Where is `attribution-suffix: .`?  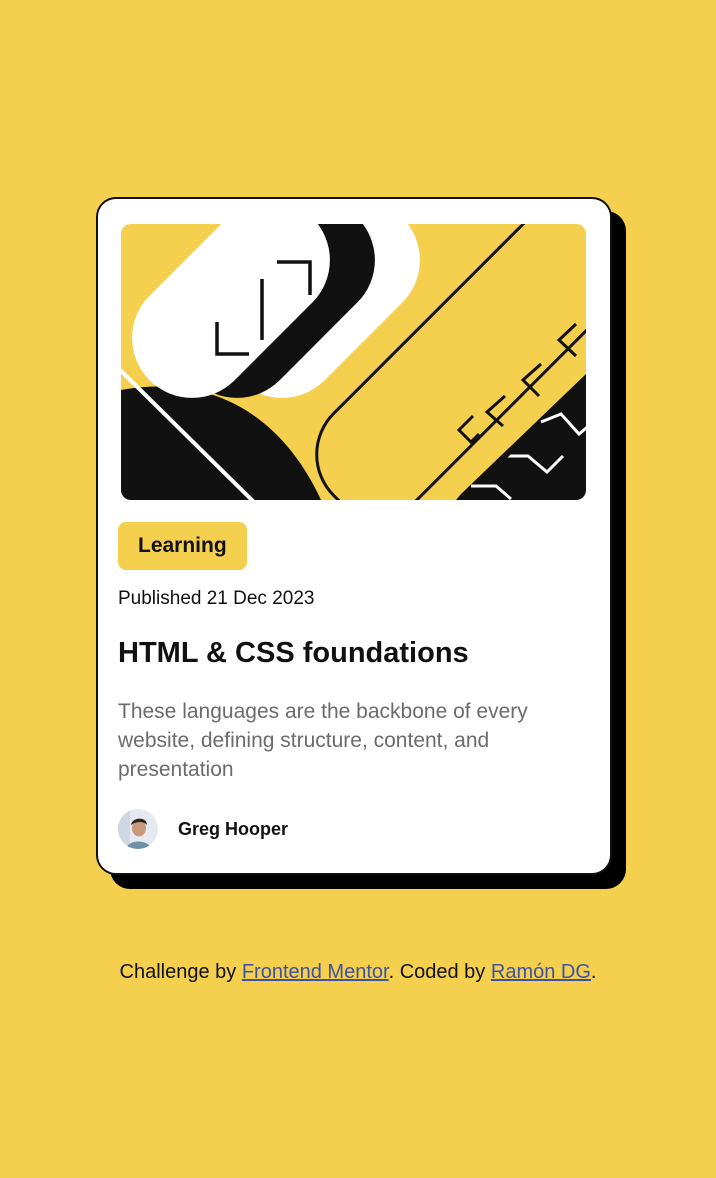
attribution-suffix: . is located at coordinates (593, 972).